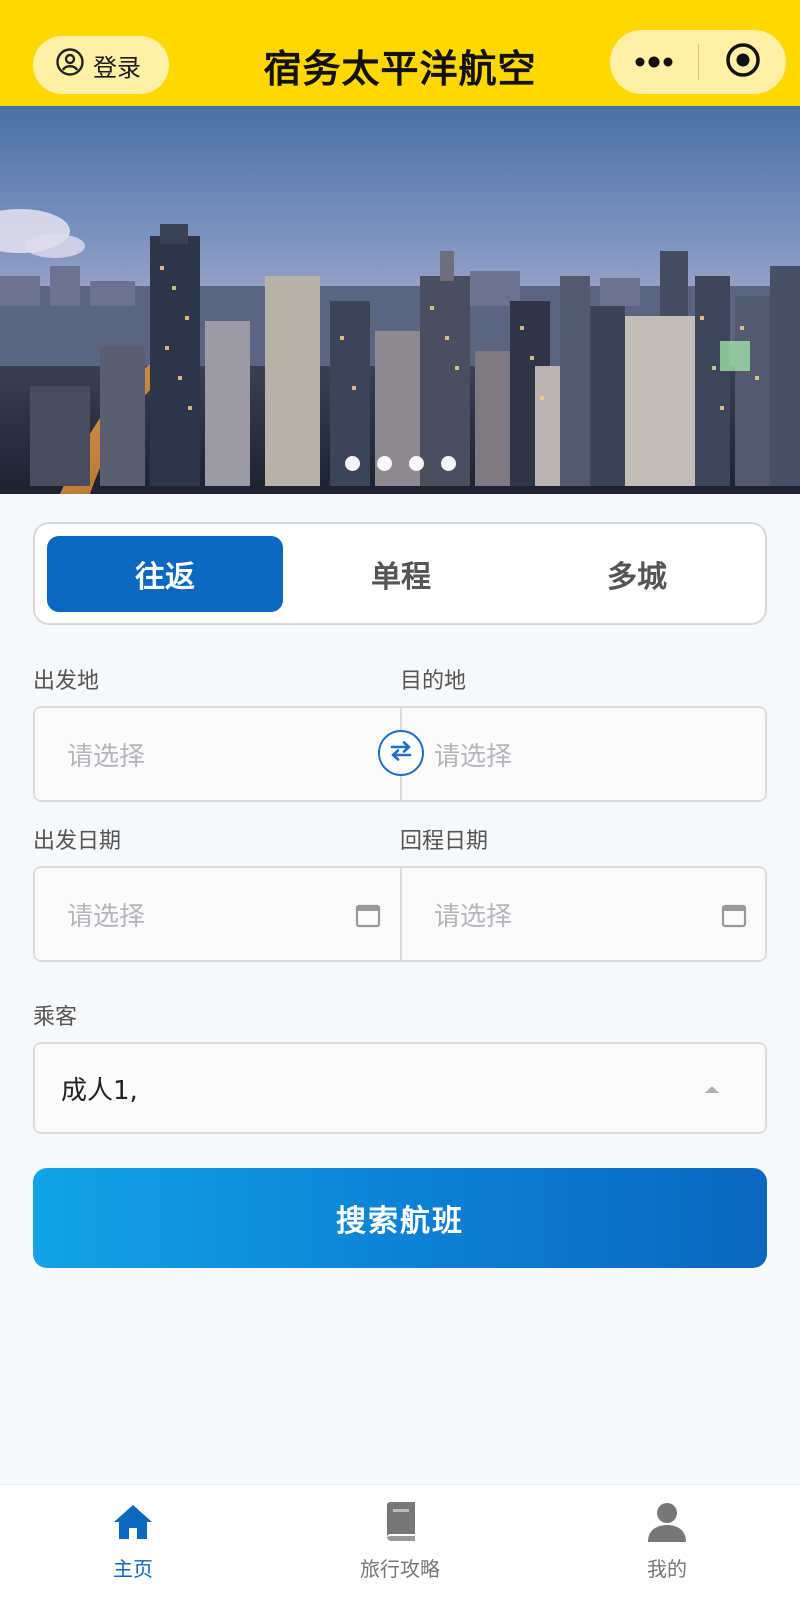 Image resolution: width=800 pixels, height=1616 pixels. I want to click on return-date-label: 回程日期, so click(444, 841).